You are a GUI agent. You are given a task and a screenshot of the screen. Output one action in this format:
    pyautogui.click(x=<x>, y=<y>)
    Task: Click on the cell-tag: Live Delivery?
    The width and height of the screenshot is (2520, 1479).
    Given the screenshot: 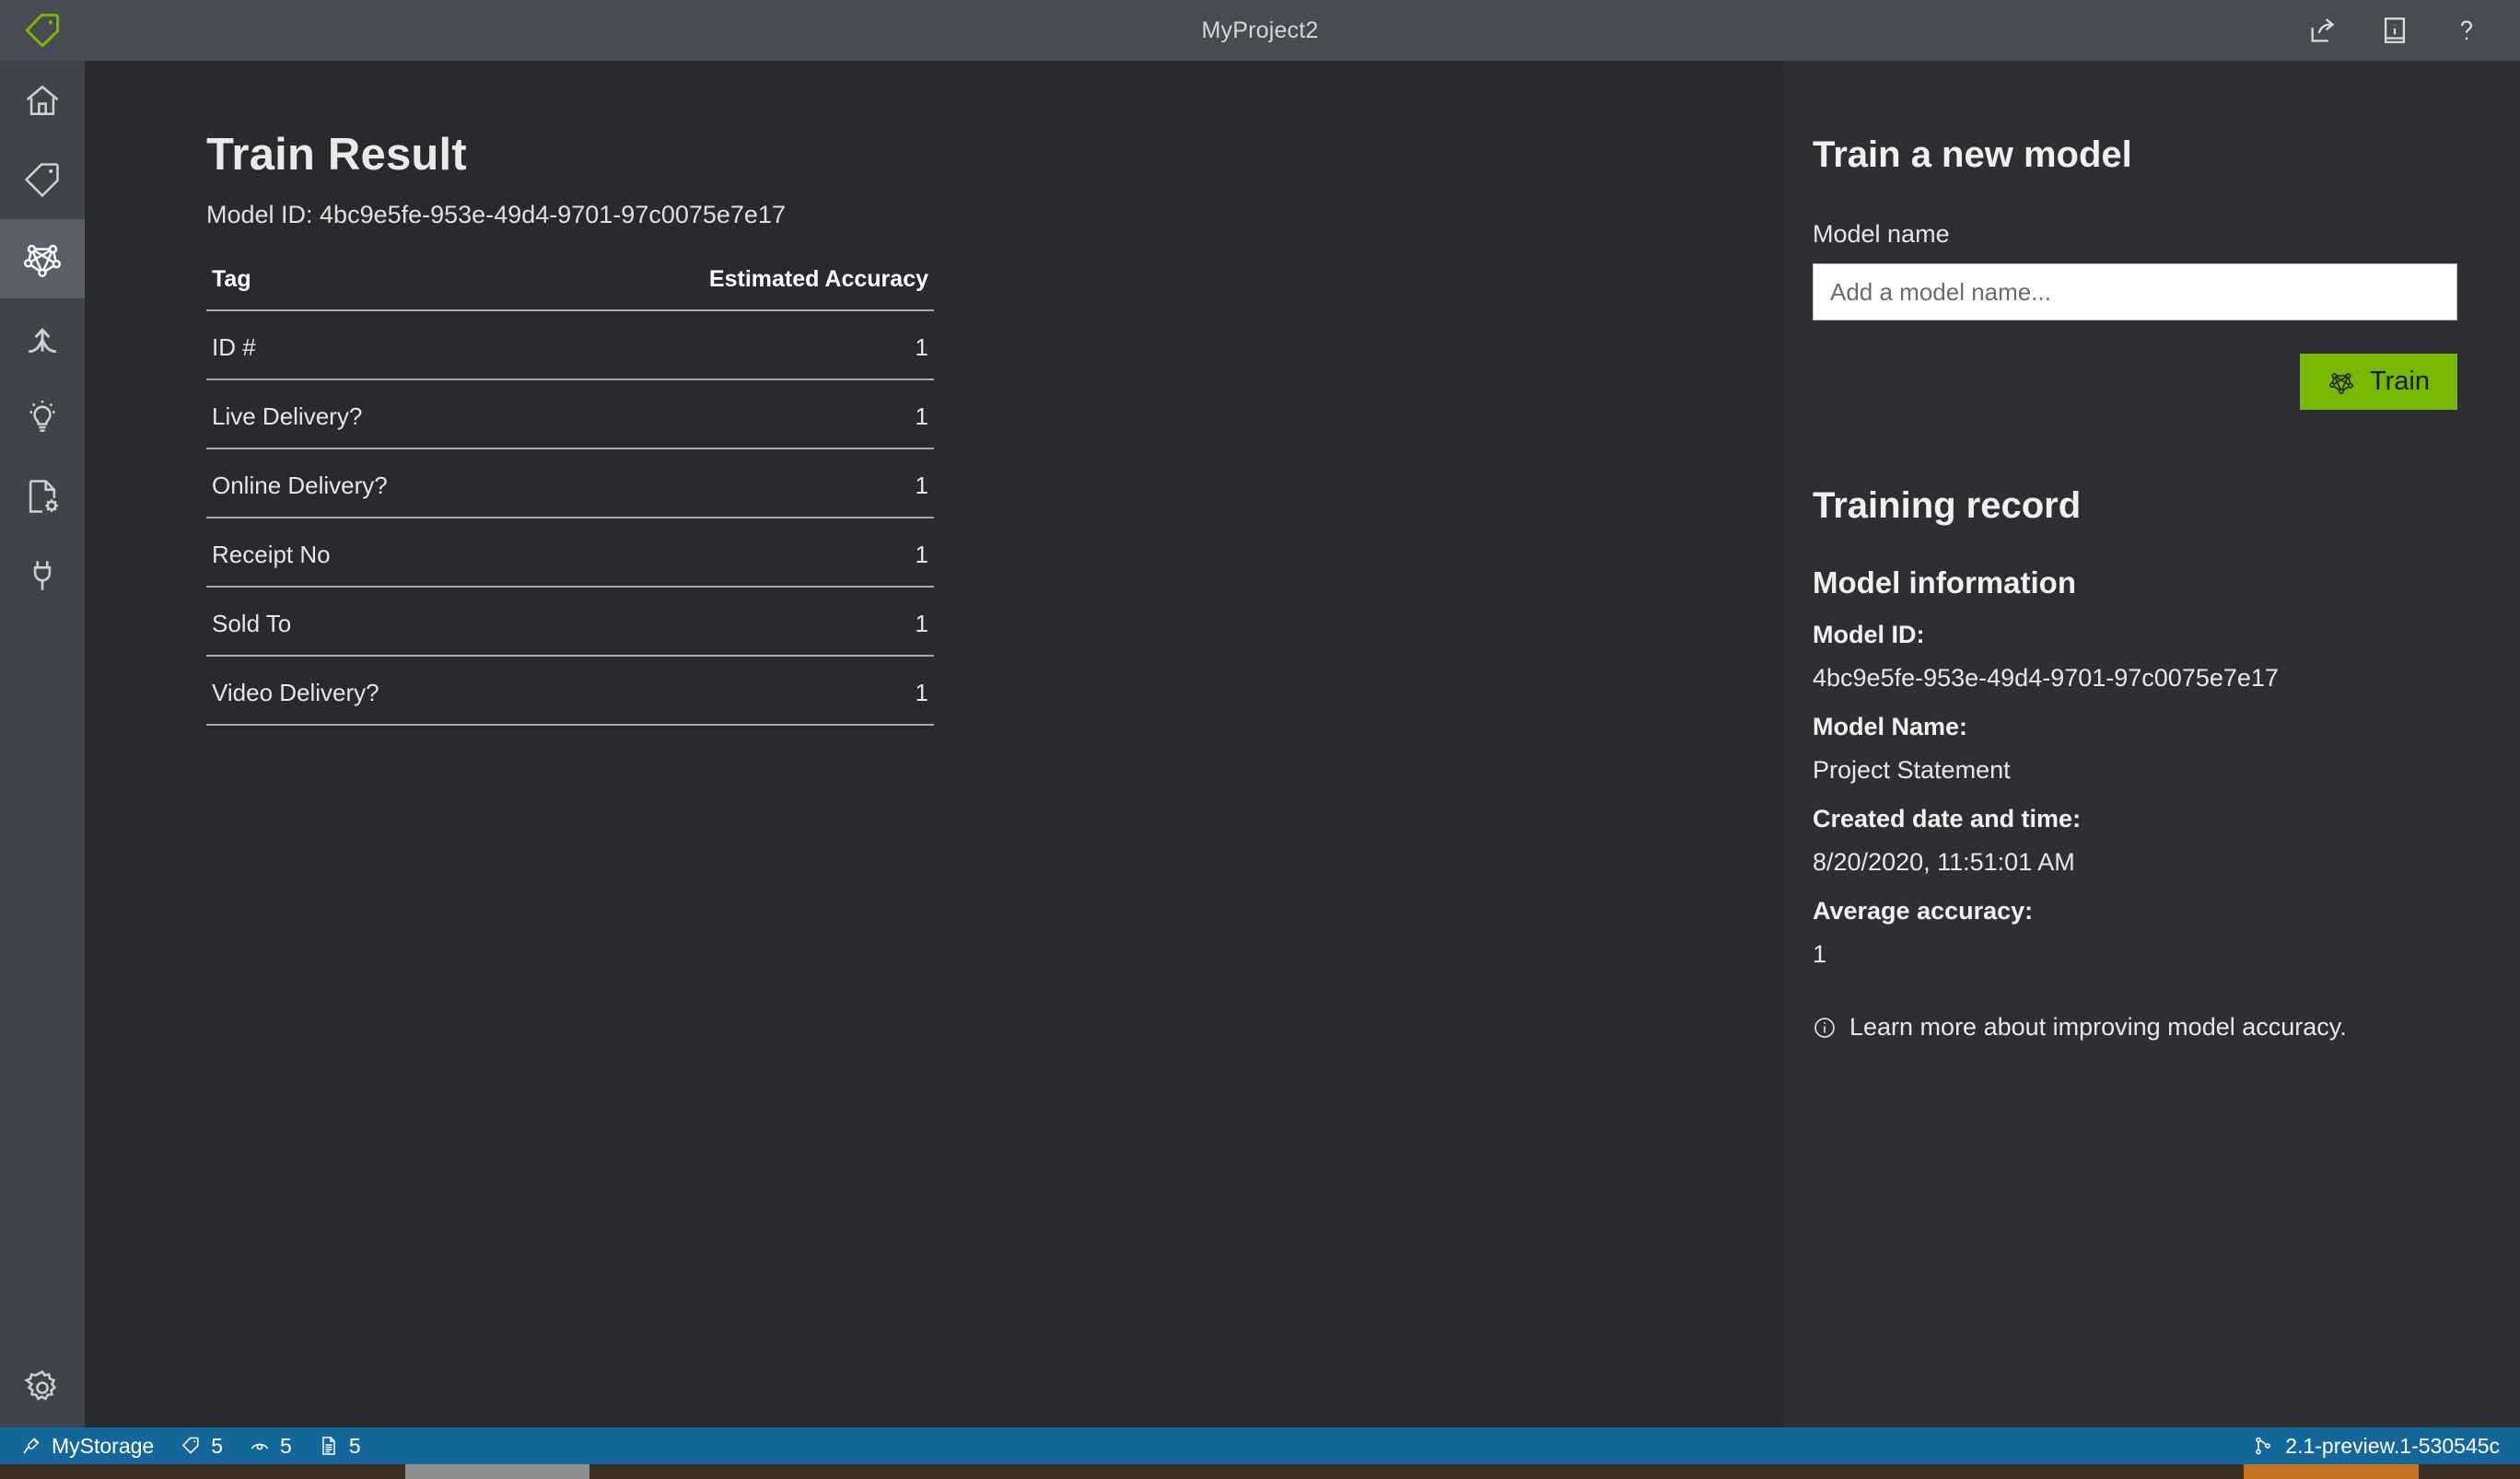 What is the action you would take?
    pyautogui.click(x=369, y=414)
    